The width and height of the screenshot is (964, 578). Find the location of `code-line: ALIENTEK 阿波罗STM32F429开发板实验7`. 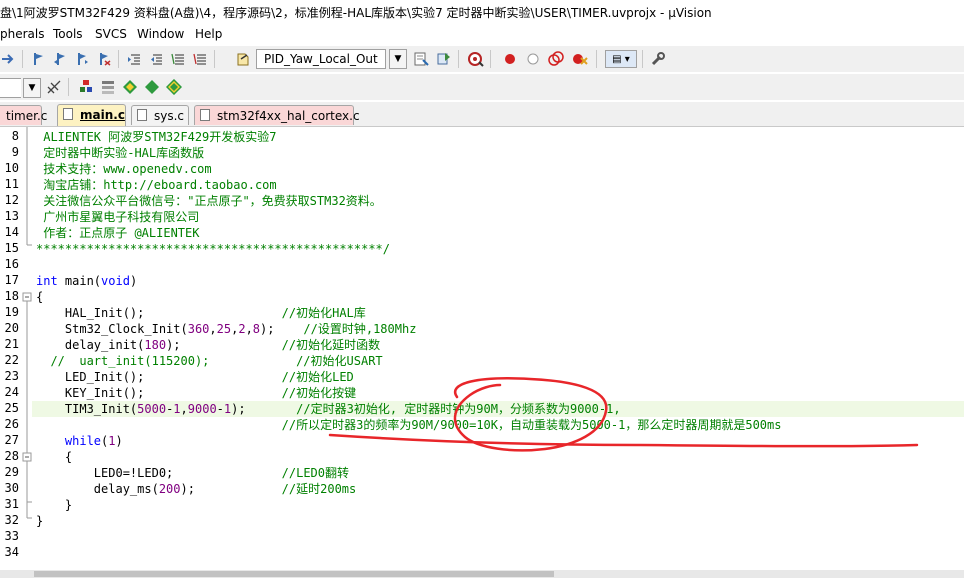

code-line: ALIENTEK 阿波罗STM32F429开发板实验7 is located at coordinates (156, 137).